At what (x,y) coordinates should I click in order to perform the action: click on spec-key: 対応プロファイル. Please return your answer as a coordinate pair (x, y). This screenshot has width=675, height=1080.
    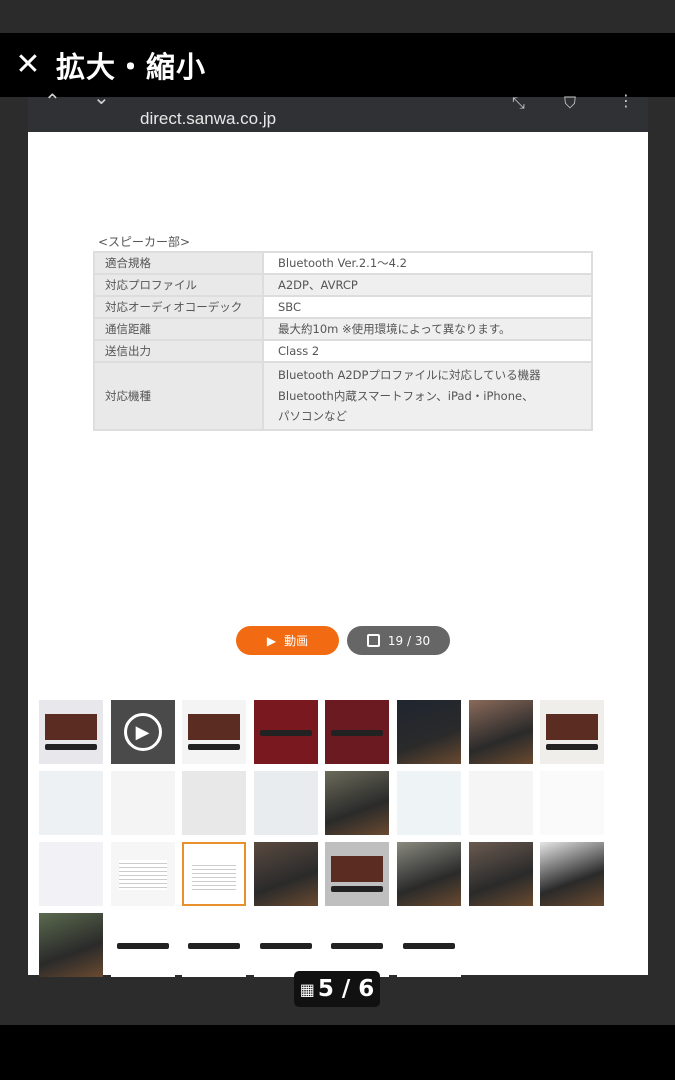
    Looking at the image, I should click on (178, 285).